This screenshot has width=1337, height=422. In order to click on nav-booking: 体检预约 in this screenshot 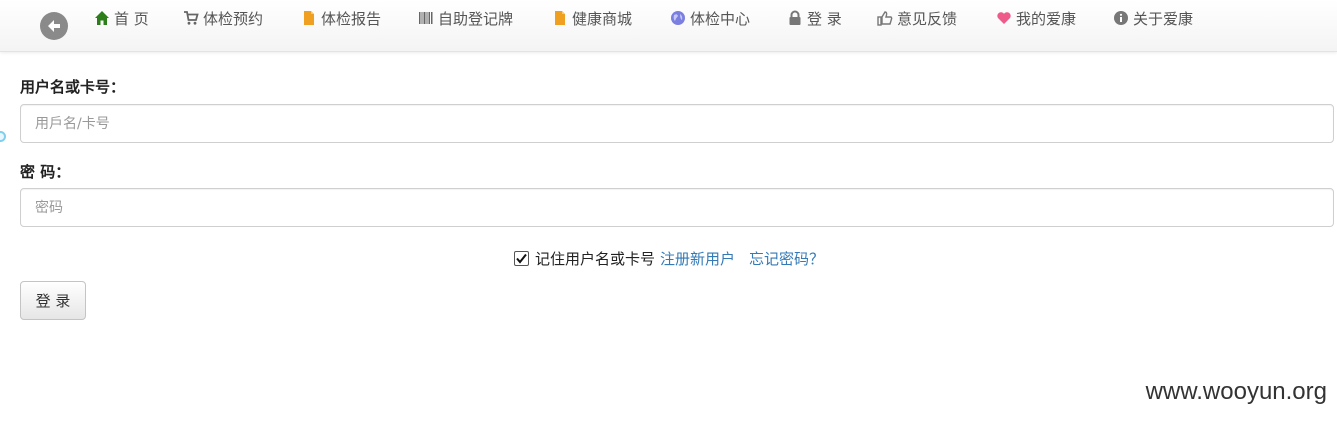, I will do `click(223, 18)`.